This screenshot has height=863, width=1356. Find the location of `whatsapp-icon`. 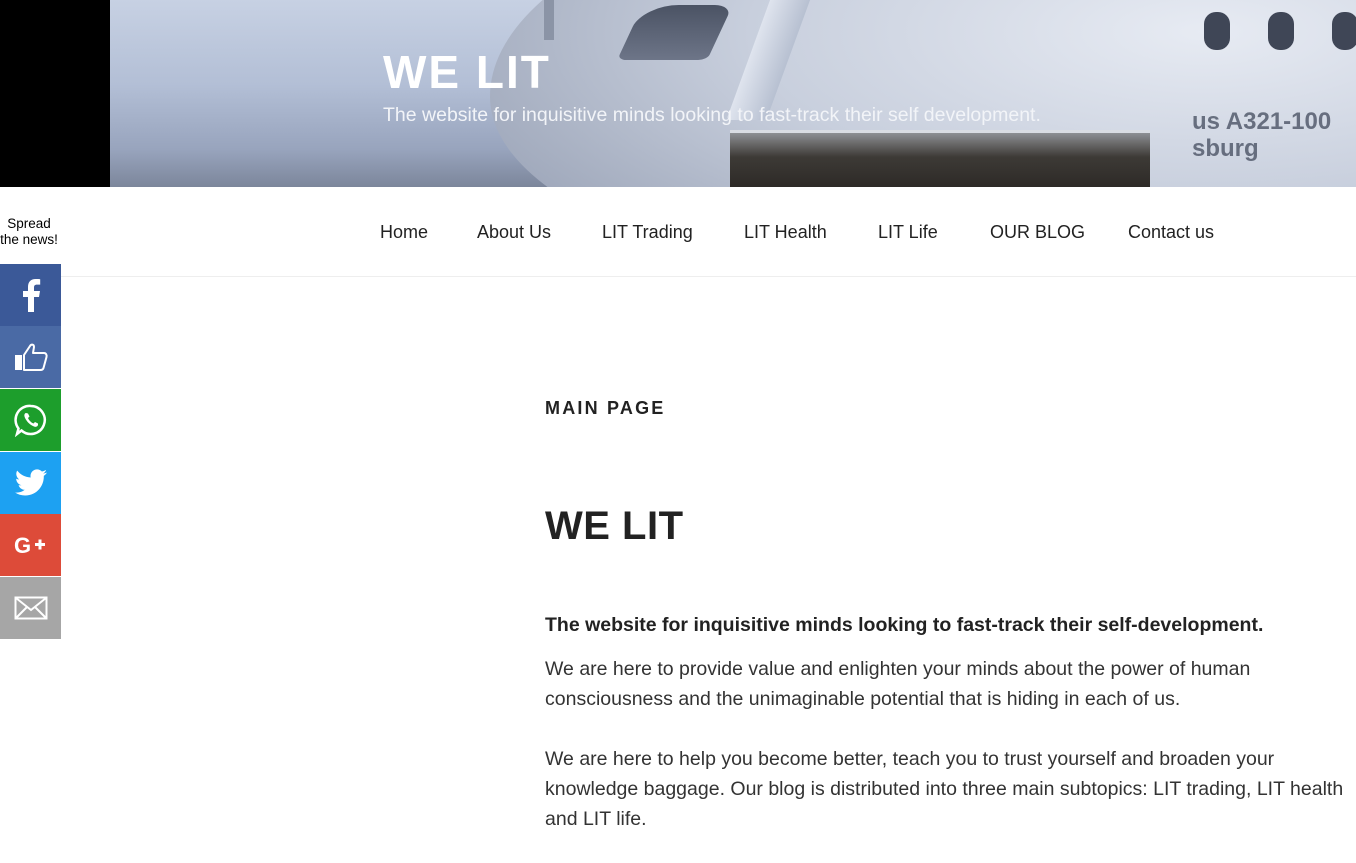

whatsapp-icon is located at coordinates (29, 420).